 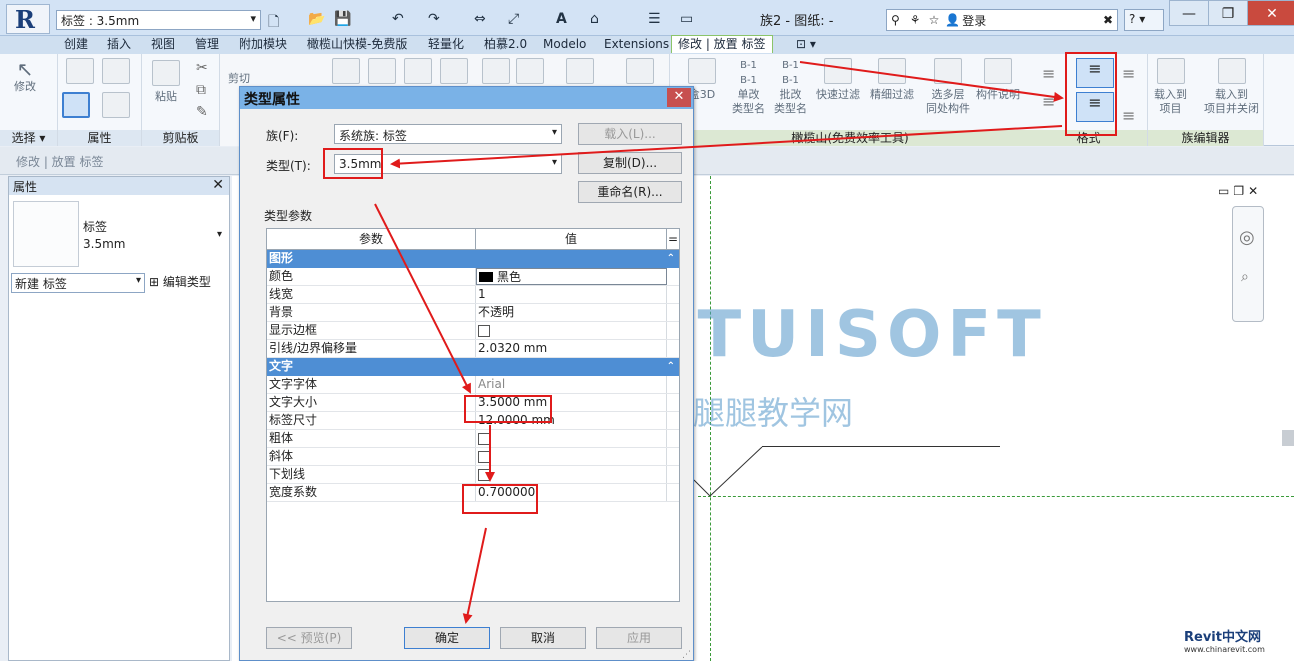 I want to click on properties-toggle-icon, so click(x=76, y=105).